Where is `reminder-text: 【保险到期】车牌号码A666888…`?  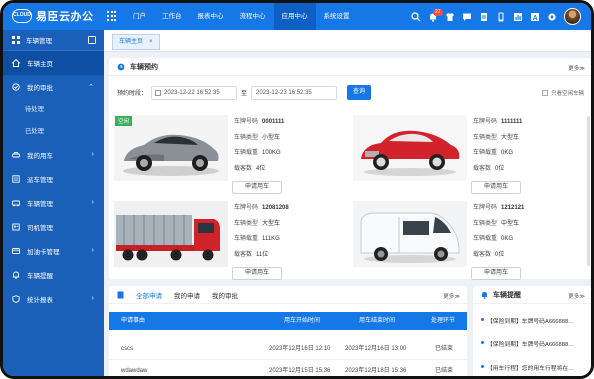 reminder-text: 【保险到期】车牌号码A666888… is located at coordinates (530, 322).